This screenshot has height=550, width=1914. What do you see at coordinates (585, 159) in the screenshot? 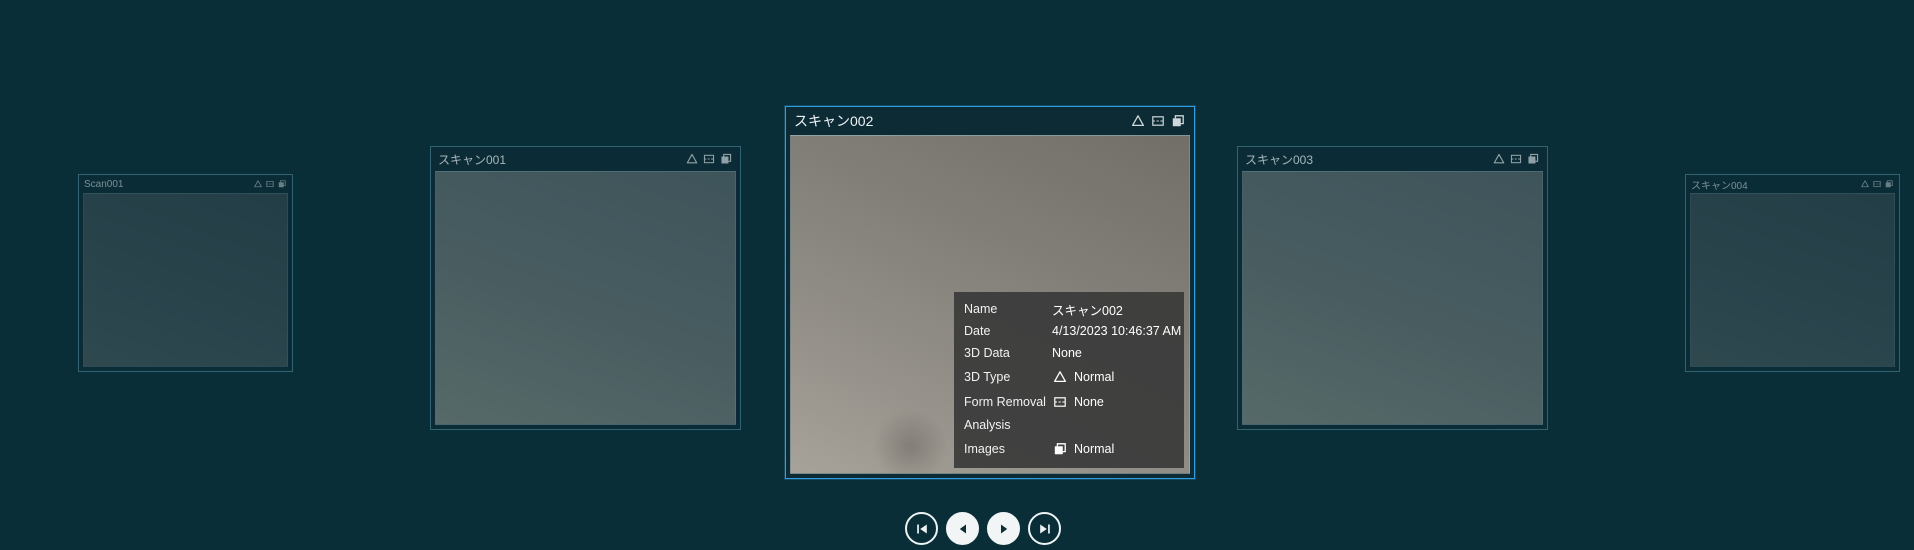
I see `scan-card-header: スキャン001` at bounding box center [585, 159].